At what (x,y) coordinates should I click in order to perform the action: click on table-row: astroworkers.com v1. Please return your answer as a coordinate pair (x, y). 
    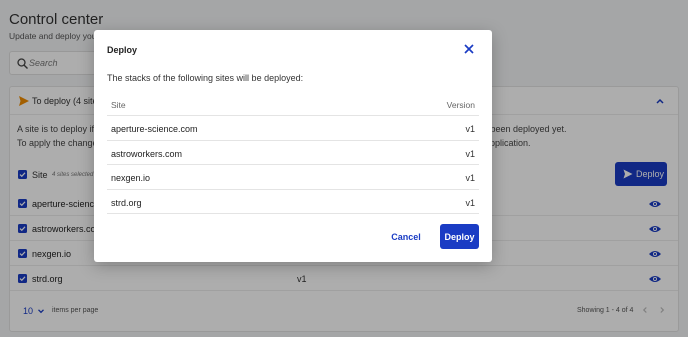
    Looking at the image, I should click on (293, 153).